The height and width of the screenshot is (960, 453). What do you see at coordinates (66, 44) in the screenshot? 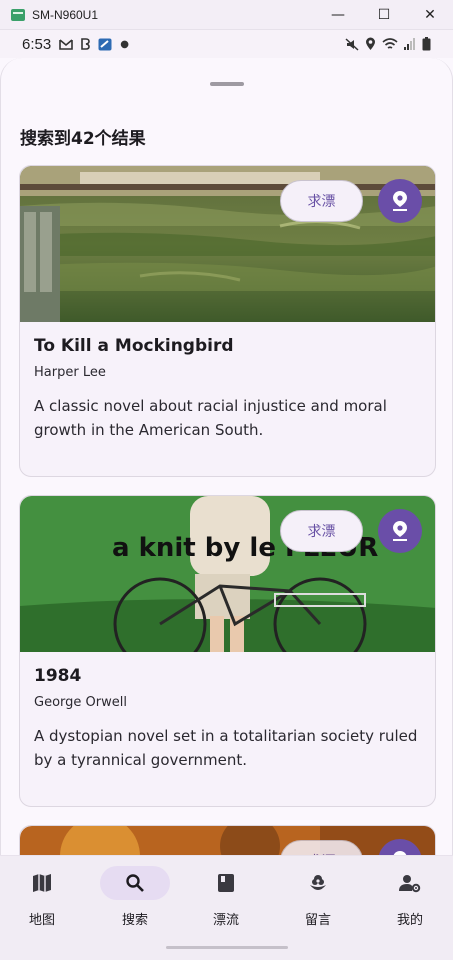
I see `gmail-icon` at bounding box center [66, 44].